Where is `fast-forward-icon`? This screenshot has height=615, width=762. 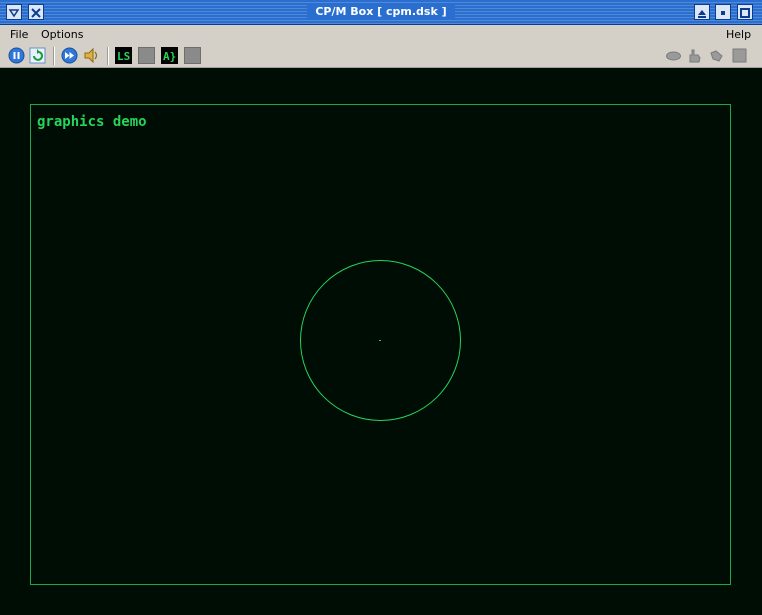
fast-forward-icon is located at coordinates (69, 55).